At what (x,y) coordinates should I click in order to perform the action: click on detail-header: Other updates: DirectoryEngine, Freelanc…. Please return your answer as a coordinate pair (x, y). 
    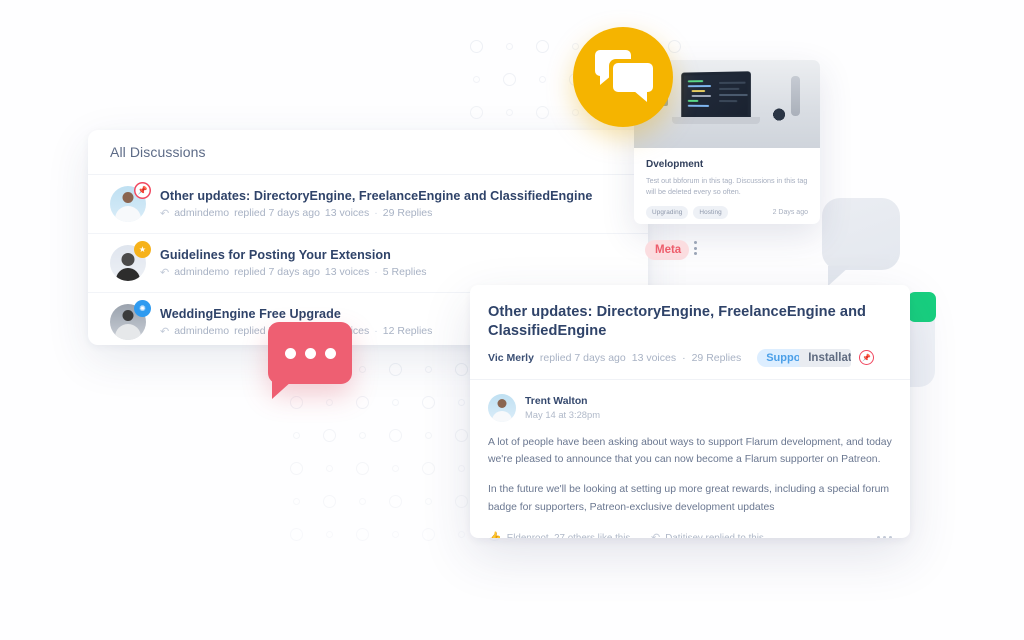
    Looking at the image, I should click on (690, 332).